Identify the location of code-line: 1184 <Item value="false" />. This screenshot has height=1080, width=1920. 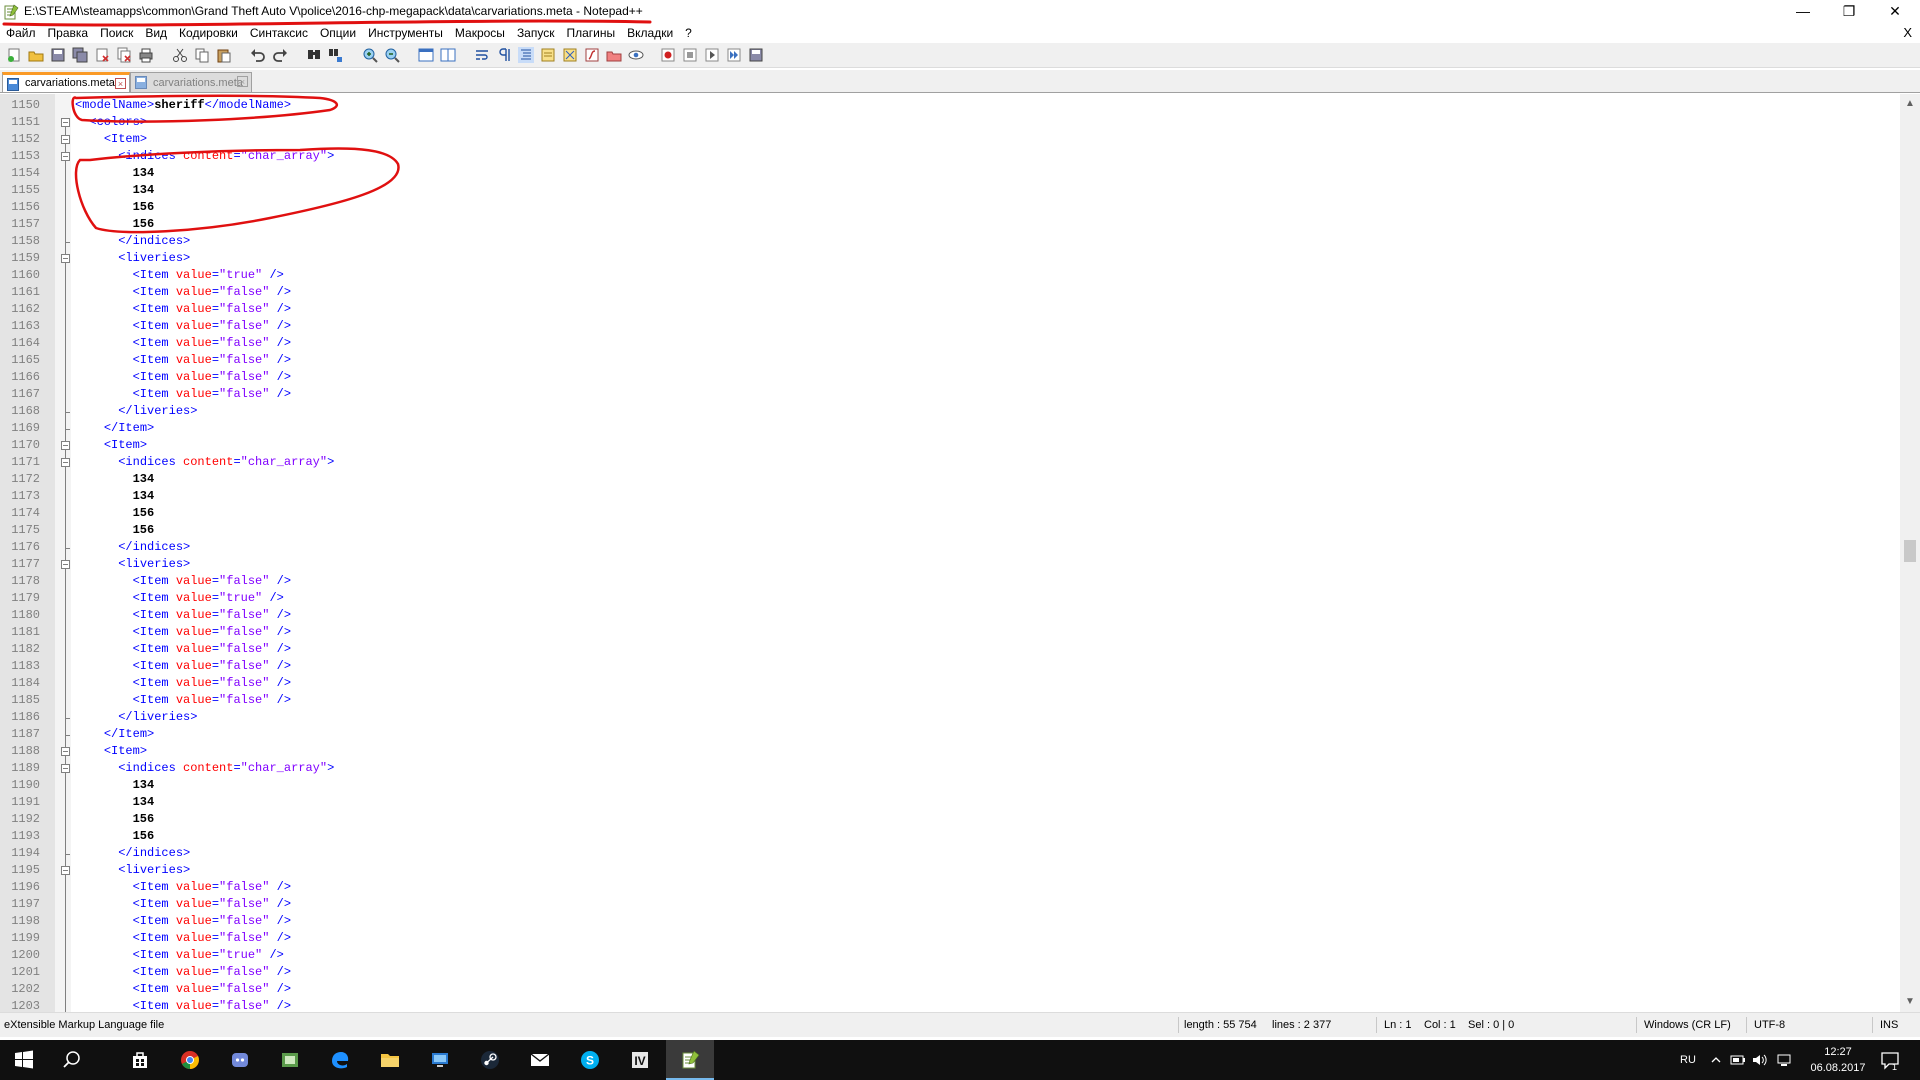
(950, 683).